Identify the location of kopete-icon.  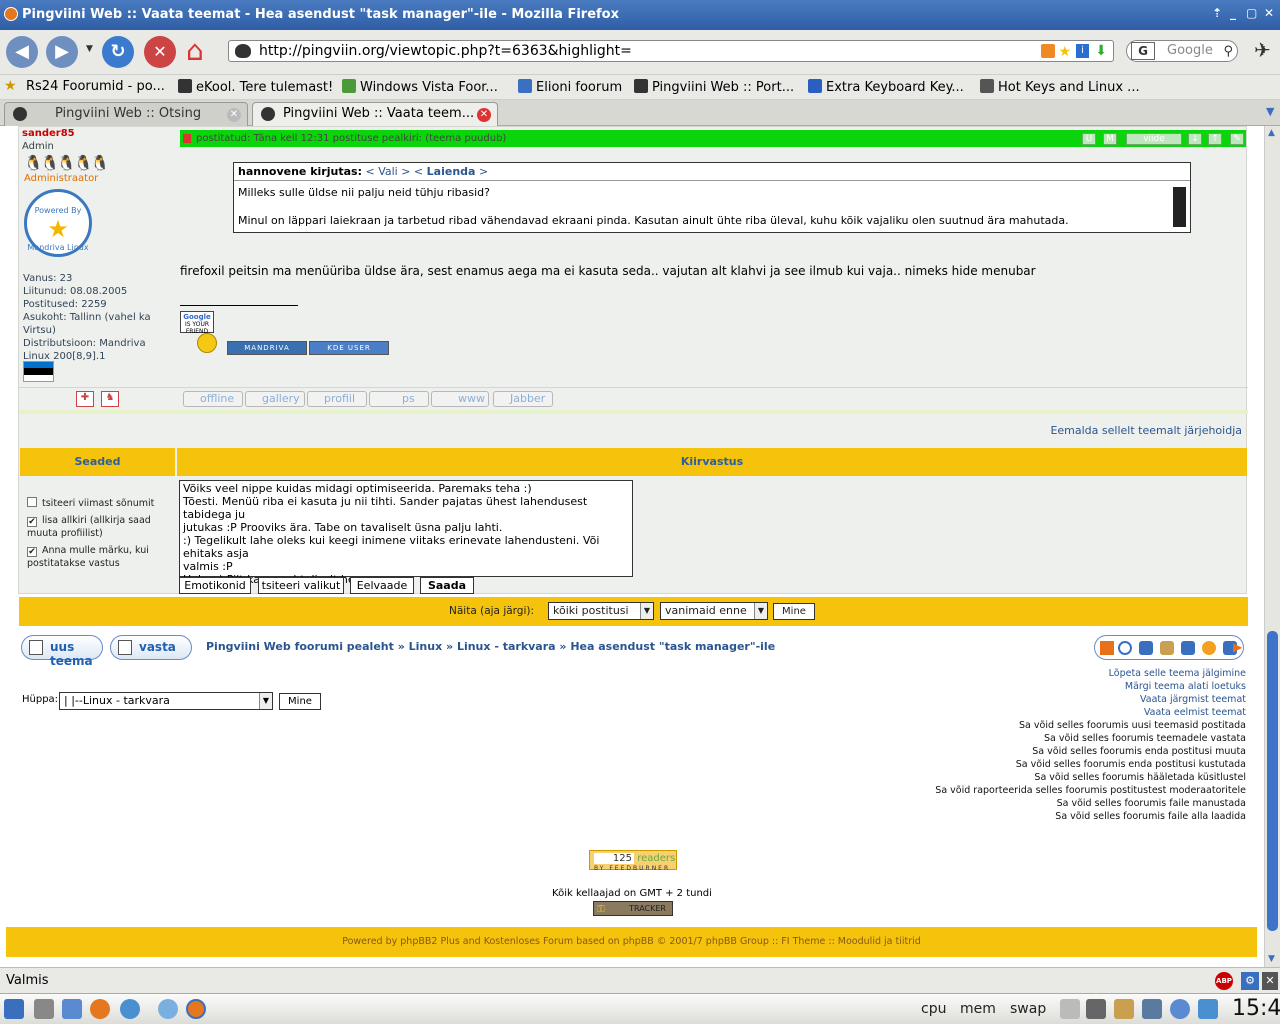
(130, 1009).